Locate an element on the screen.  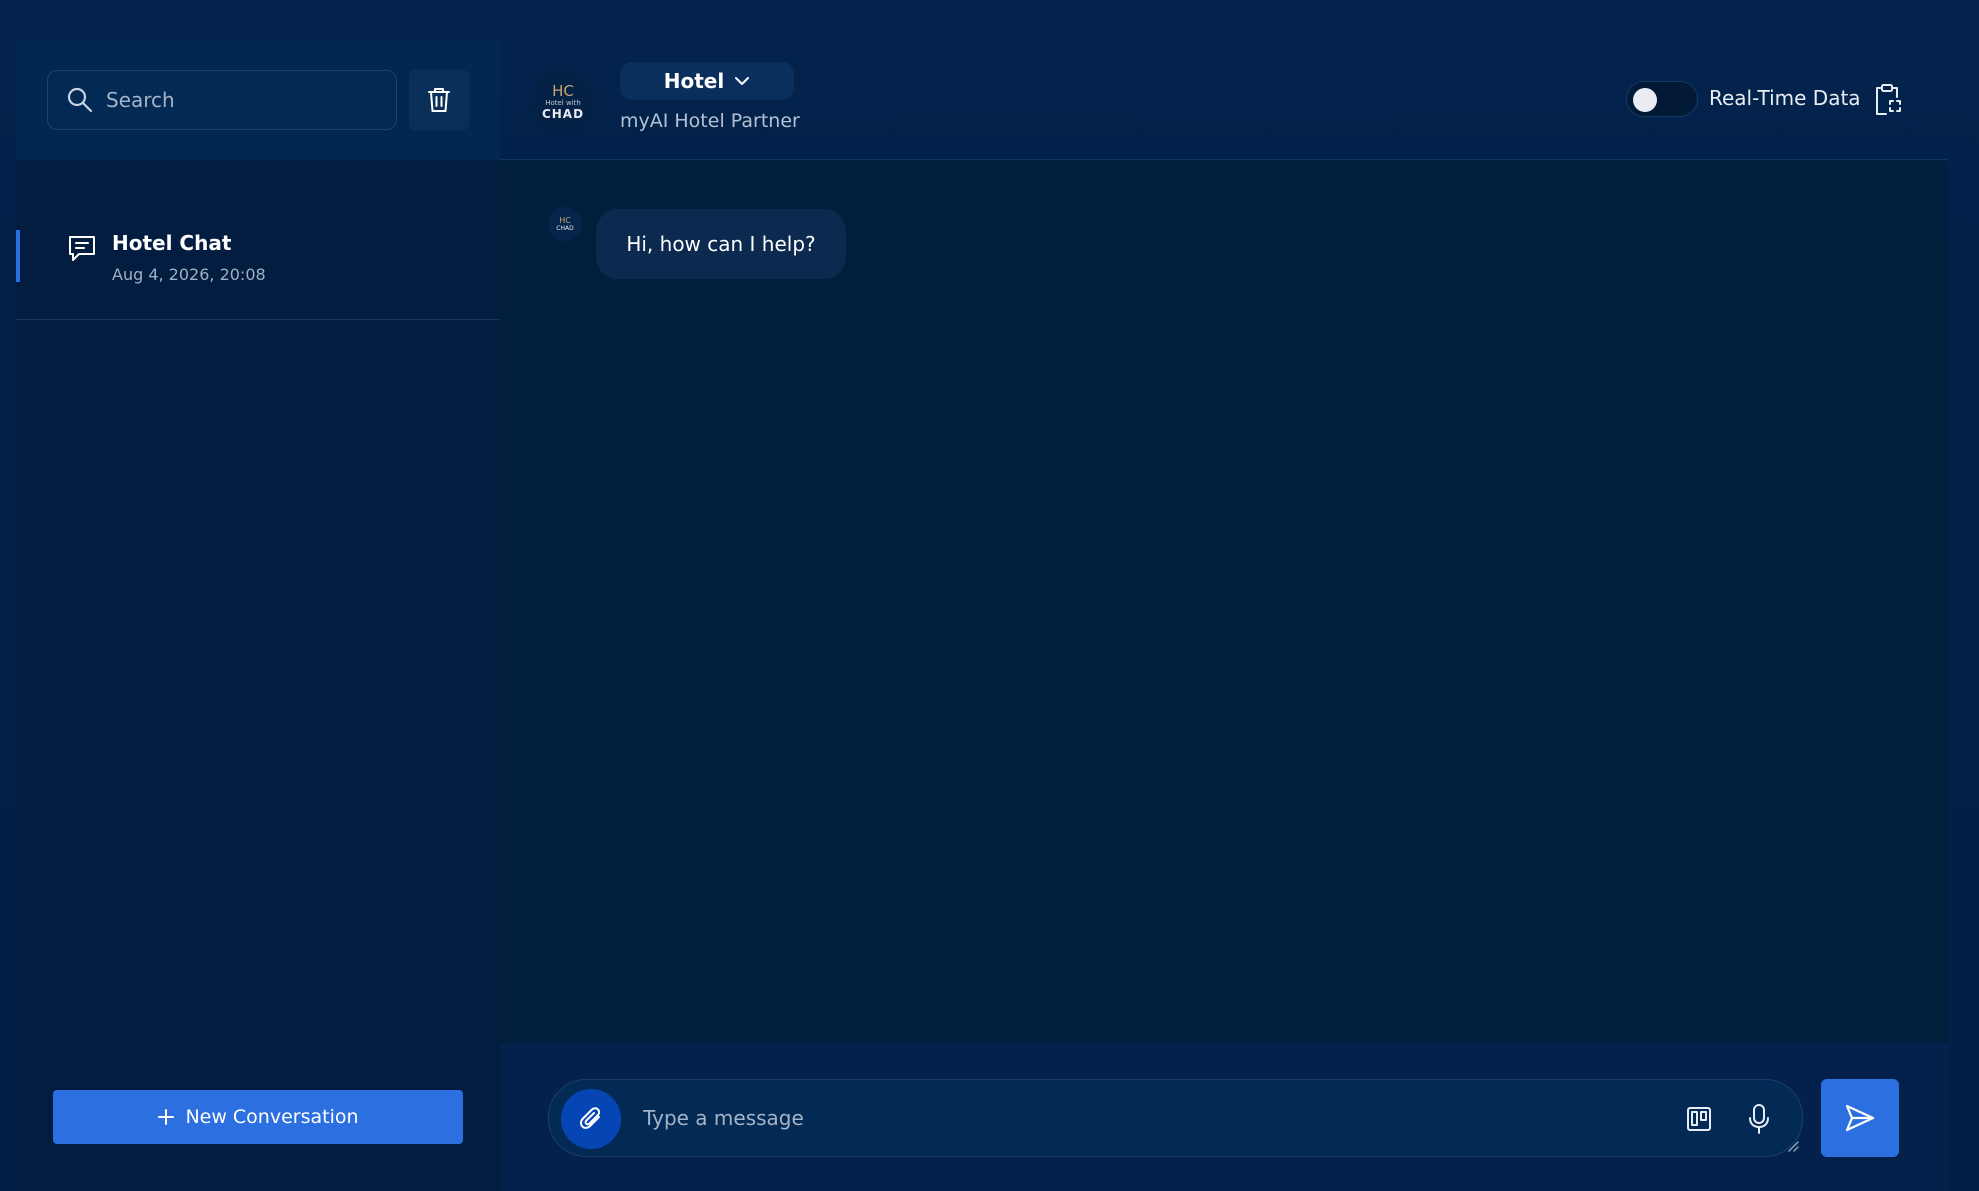
delete-conversations-button is located at coordinates (439, 100).